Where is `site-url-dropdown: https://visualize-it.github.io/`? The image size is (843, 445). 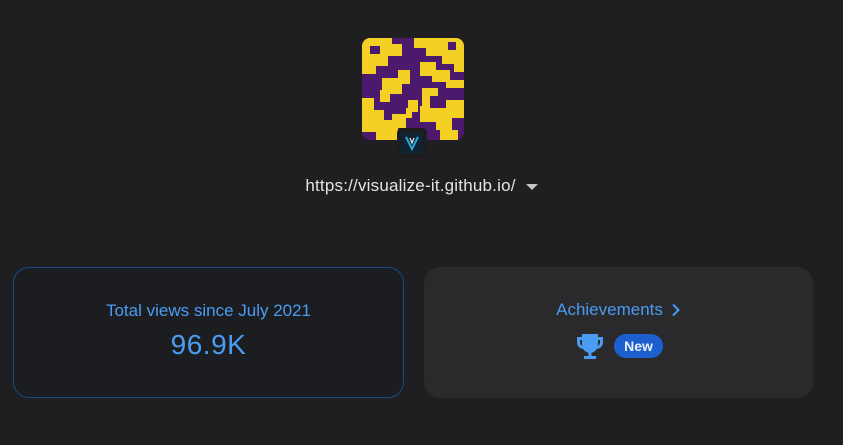 site-url-dropdown: https://visualize-it.github.io/ is located at coordinates (421, 186).